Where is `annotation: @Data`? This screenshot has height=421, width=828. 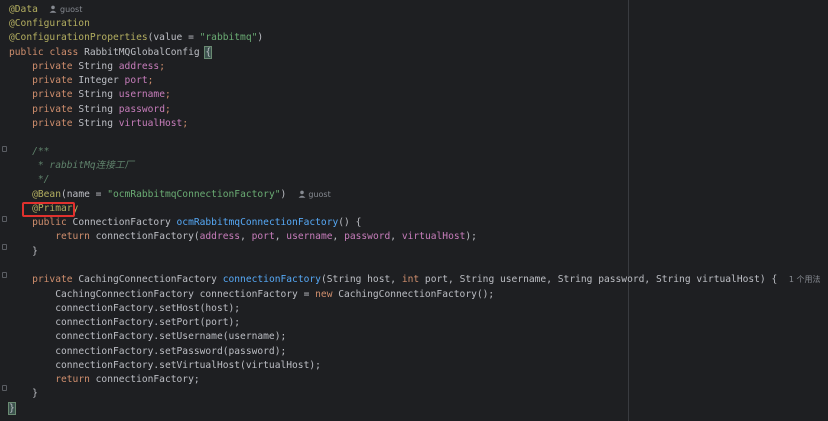 annotation: @Data is located at coordinates (23, 9).